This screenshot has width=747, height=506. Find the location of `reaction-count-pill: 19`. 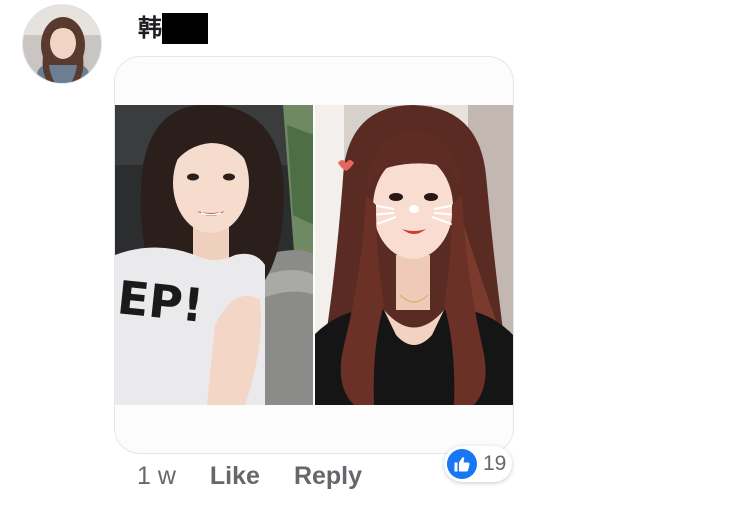

reaction-count-pill: 19 is located at coordinates (478, 464).